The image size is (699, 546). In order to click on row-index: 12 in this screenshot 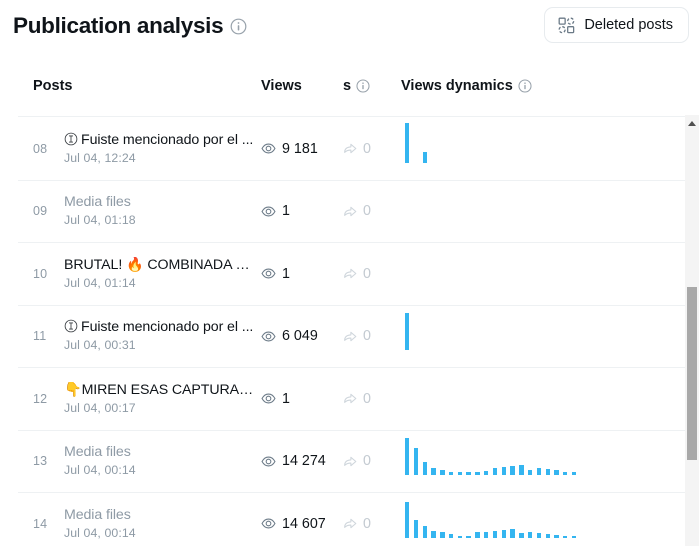, I will do `click(40, 398)`.